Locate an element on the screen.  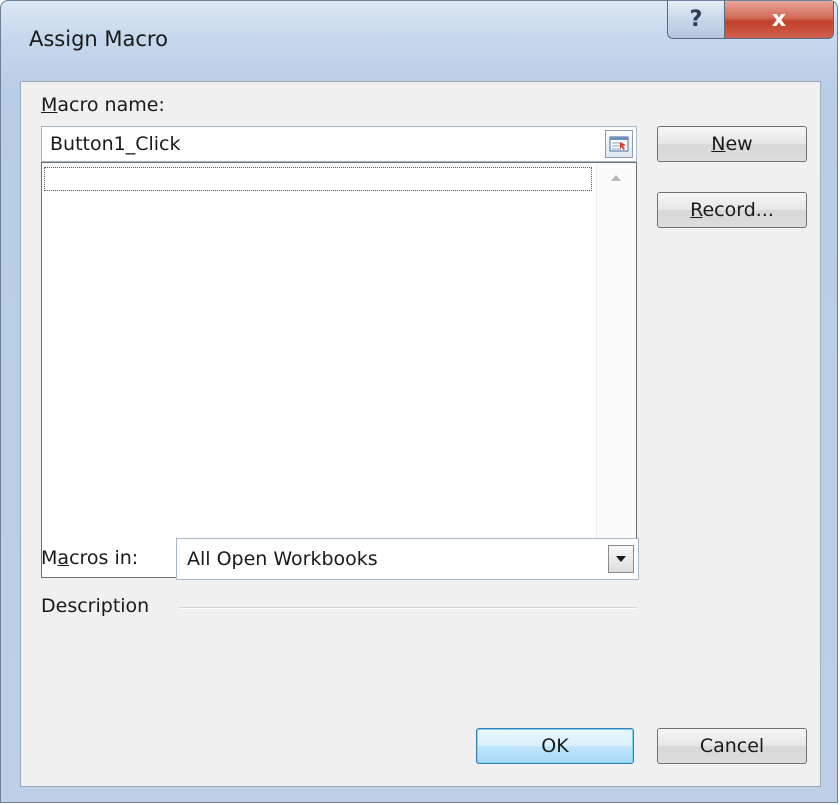
collapse-dialog-icon is located at coordinates (619, 144).